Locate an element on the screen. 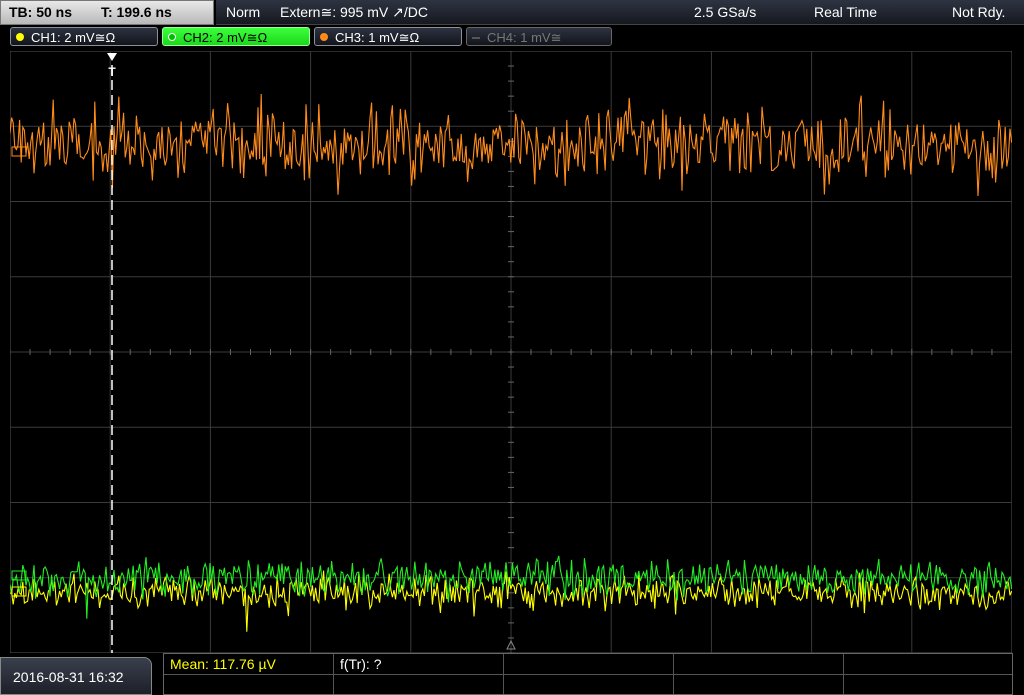  ready-status: Not Rdy. is located at coordinates (979, 12).